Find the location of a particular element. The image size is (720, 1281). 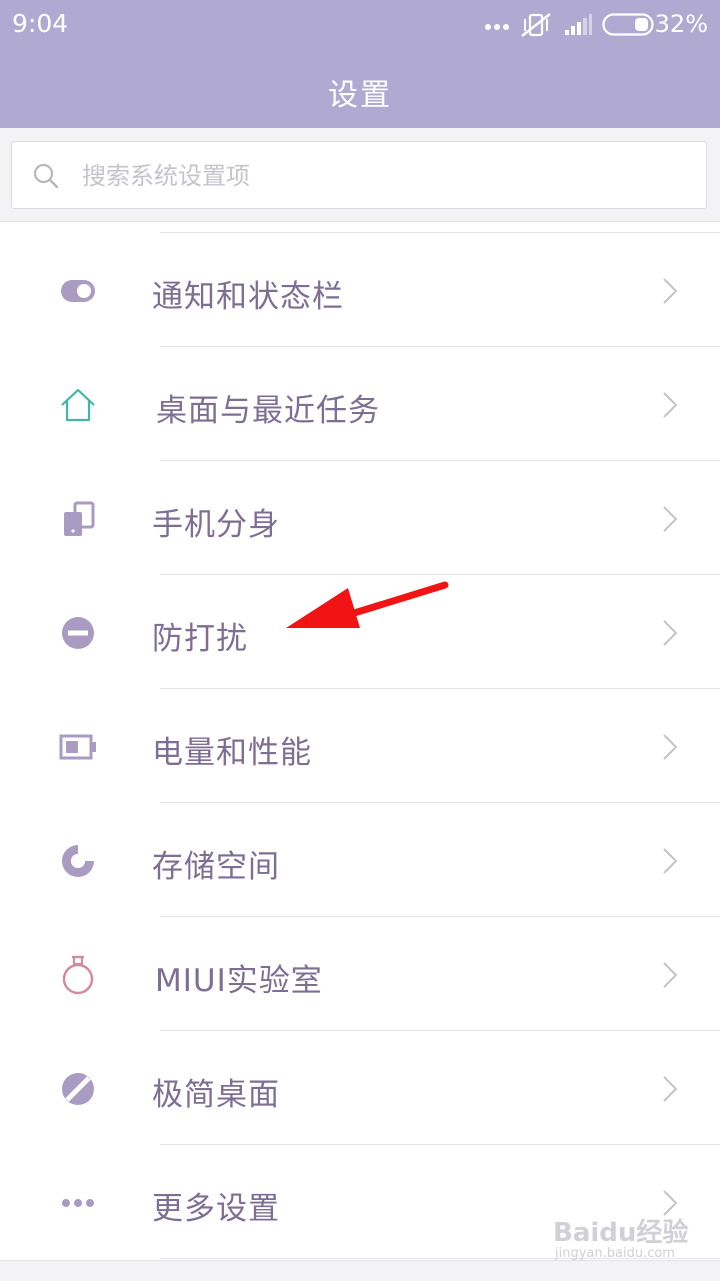

toggle-icon is located at coordinates (78, 291).